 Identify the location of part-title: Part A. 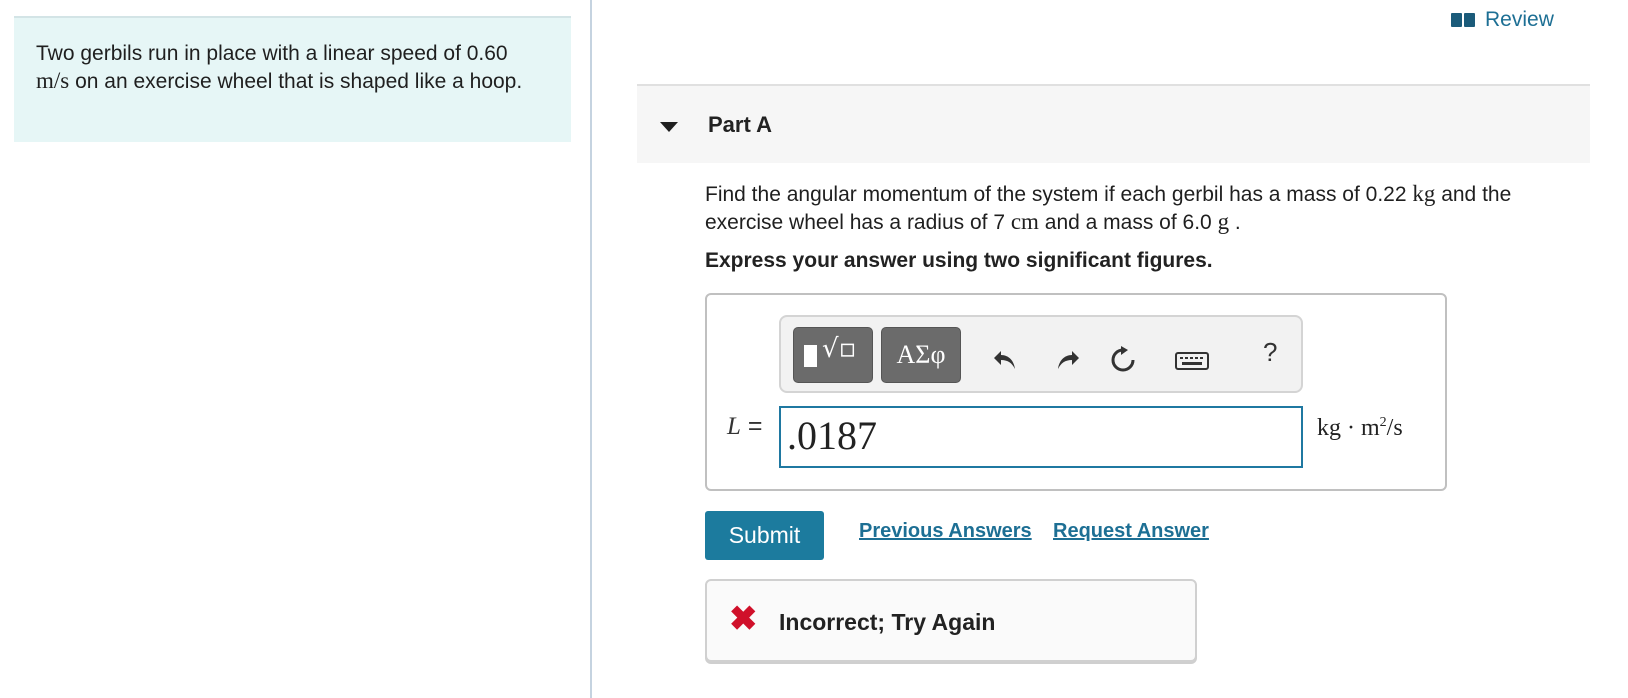
(740, 124).